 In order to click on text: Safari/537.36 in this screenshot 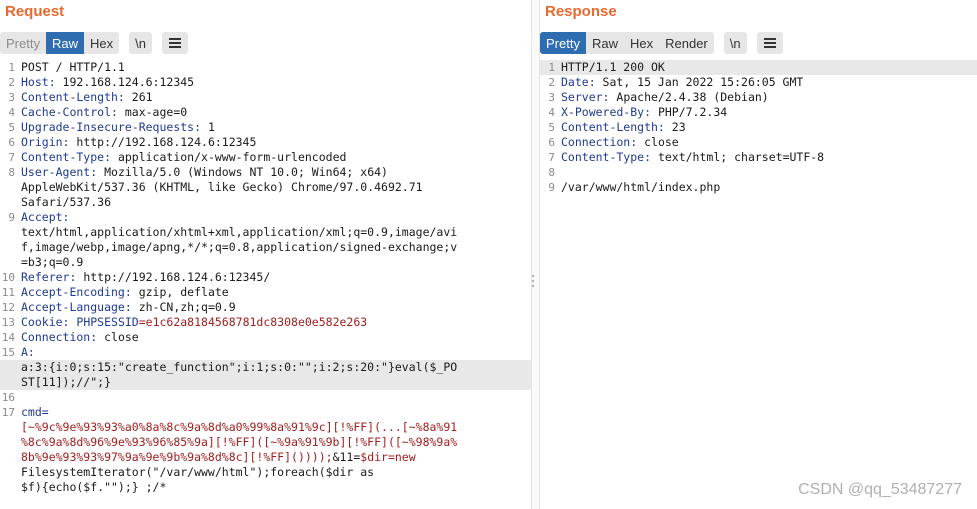, I will do `click(66, 202)`.